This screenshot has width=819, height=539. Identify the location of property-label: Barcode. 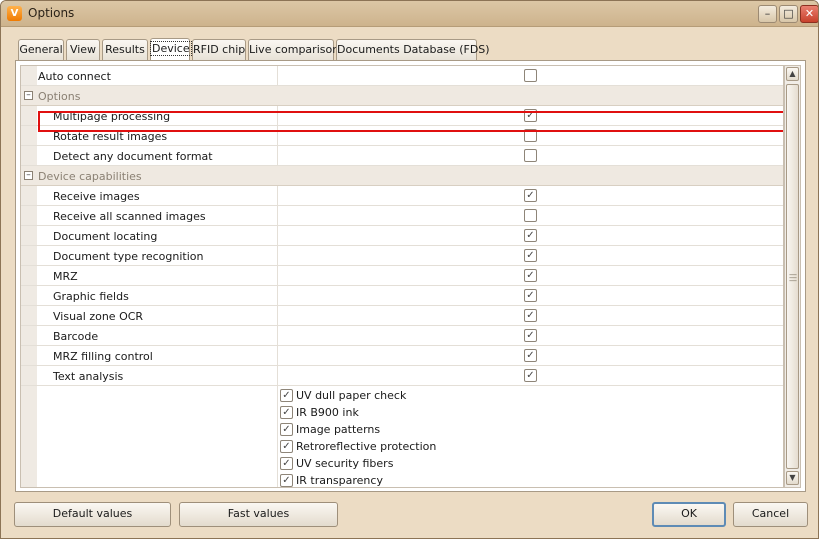
(76, 336).